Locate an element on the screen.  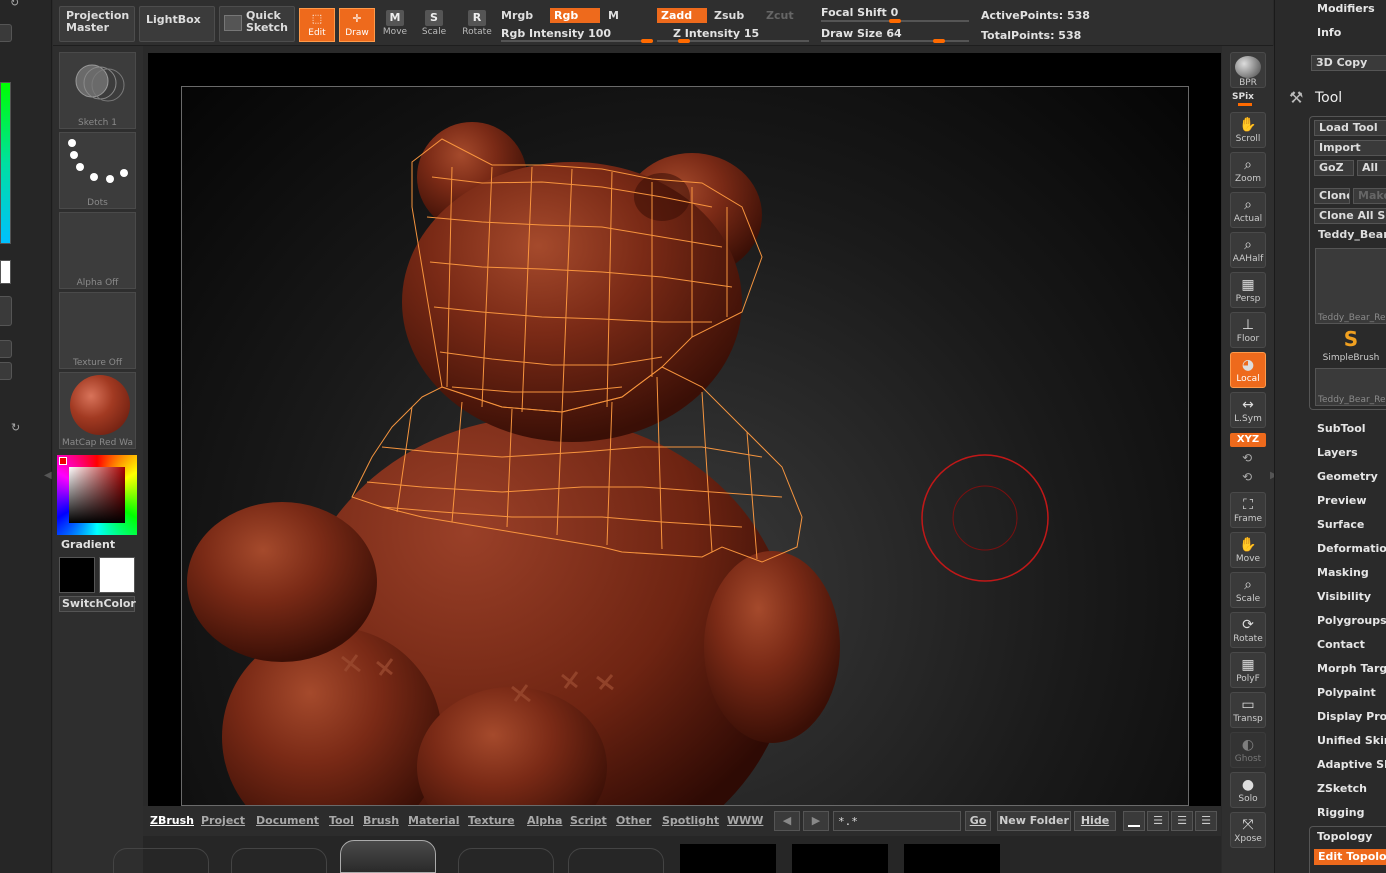
view-small-icon is located at coordinates (1134, 821).